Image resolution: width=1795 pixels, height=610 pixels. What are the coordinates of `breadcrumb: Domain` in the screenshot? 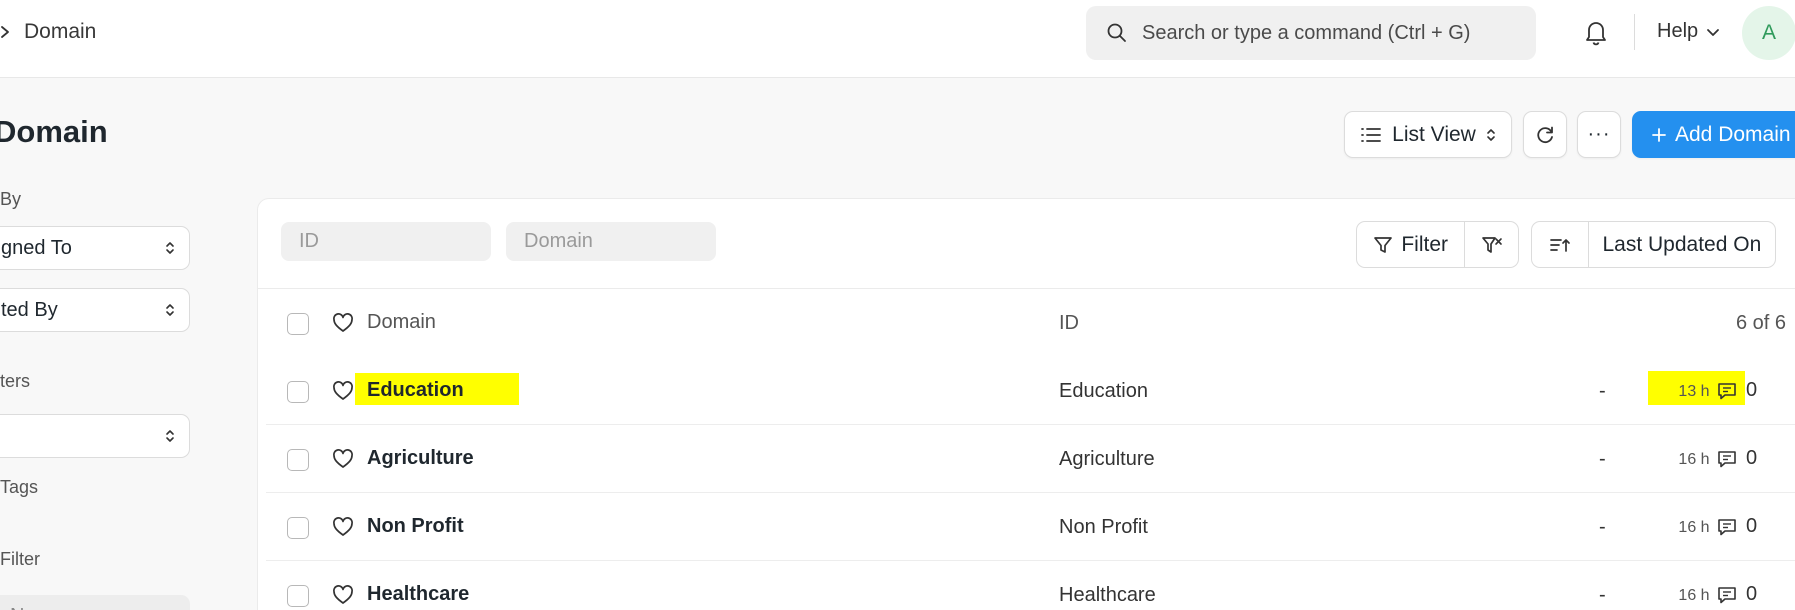 It's located at (48, 32).